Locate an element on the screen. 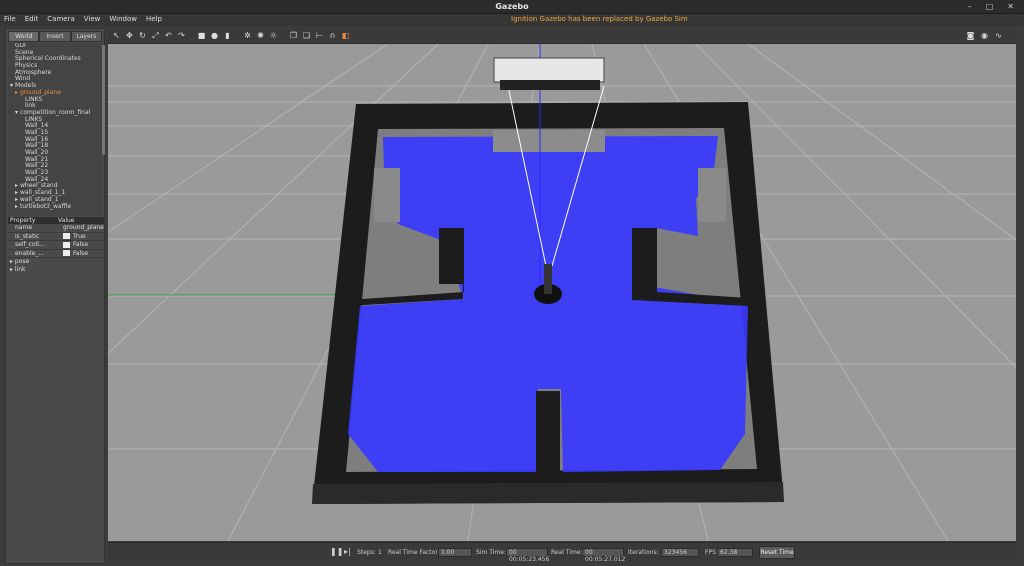 The image size is (1024, 566). close-button: ✕ is located at coordinates (1010, 6).